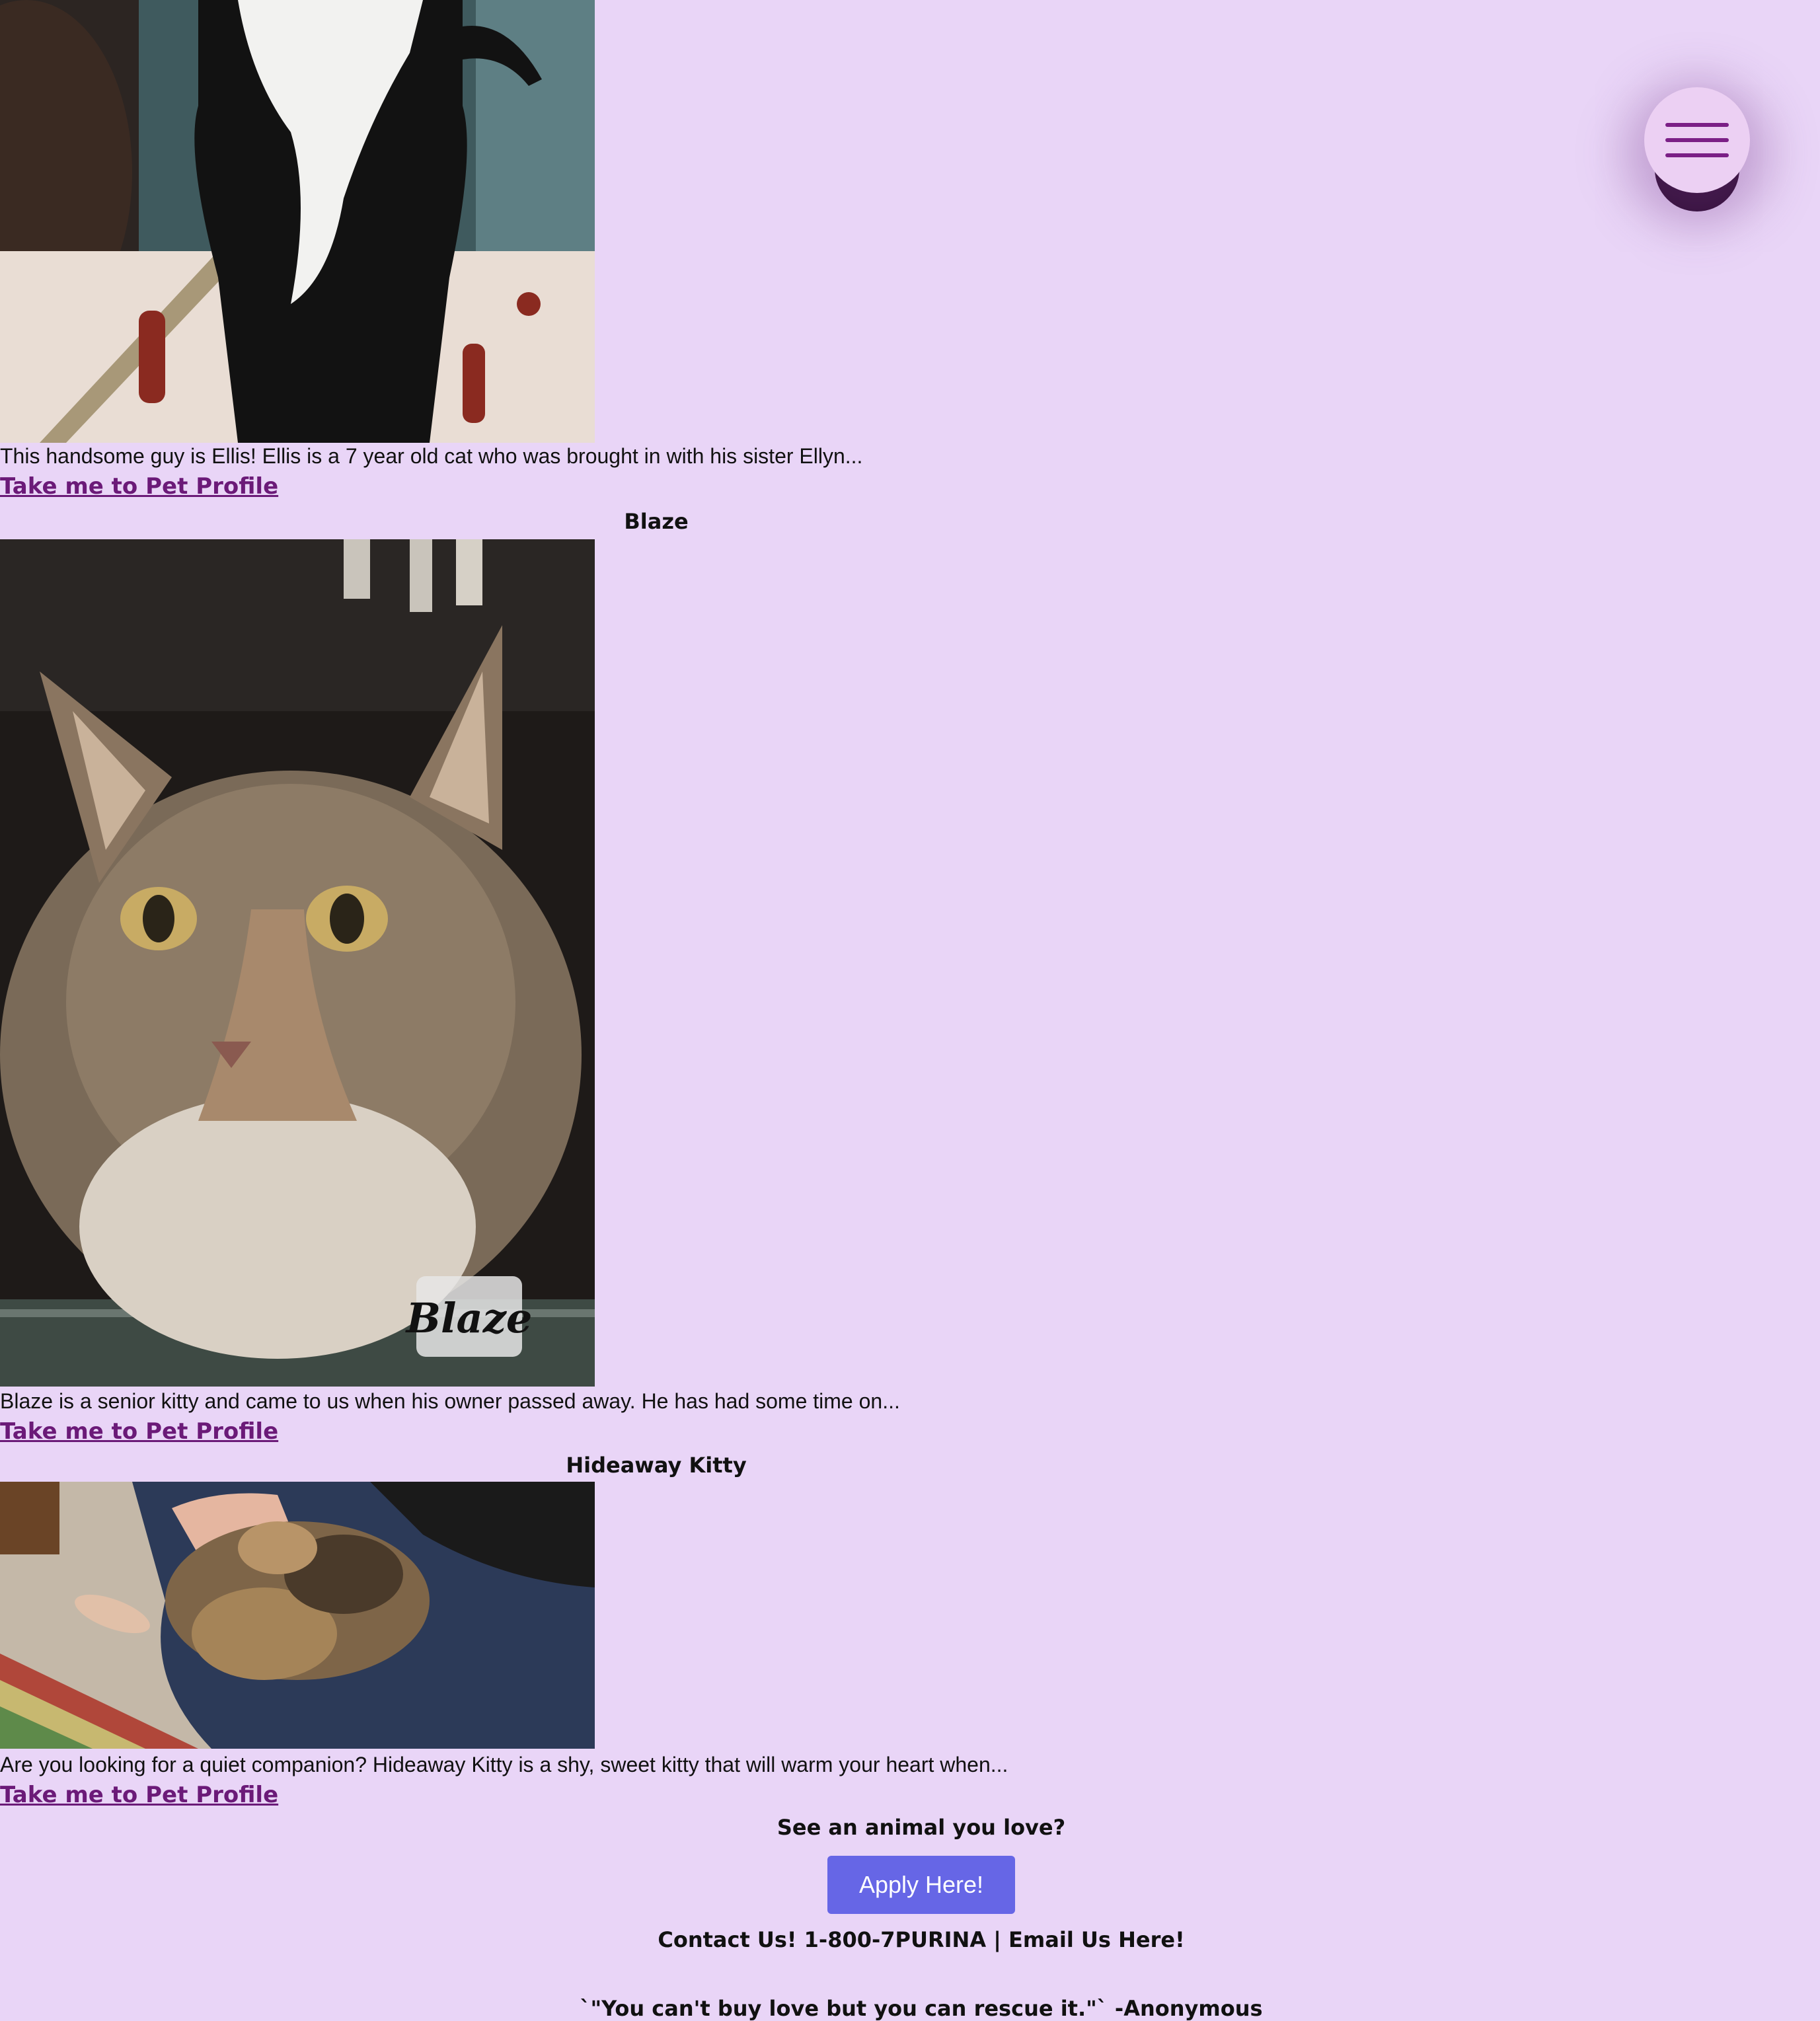 Image resolution: width=1820 pixels, height=2021 pixels. I want to click on pet-name: Blaze, so click(656, 521).